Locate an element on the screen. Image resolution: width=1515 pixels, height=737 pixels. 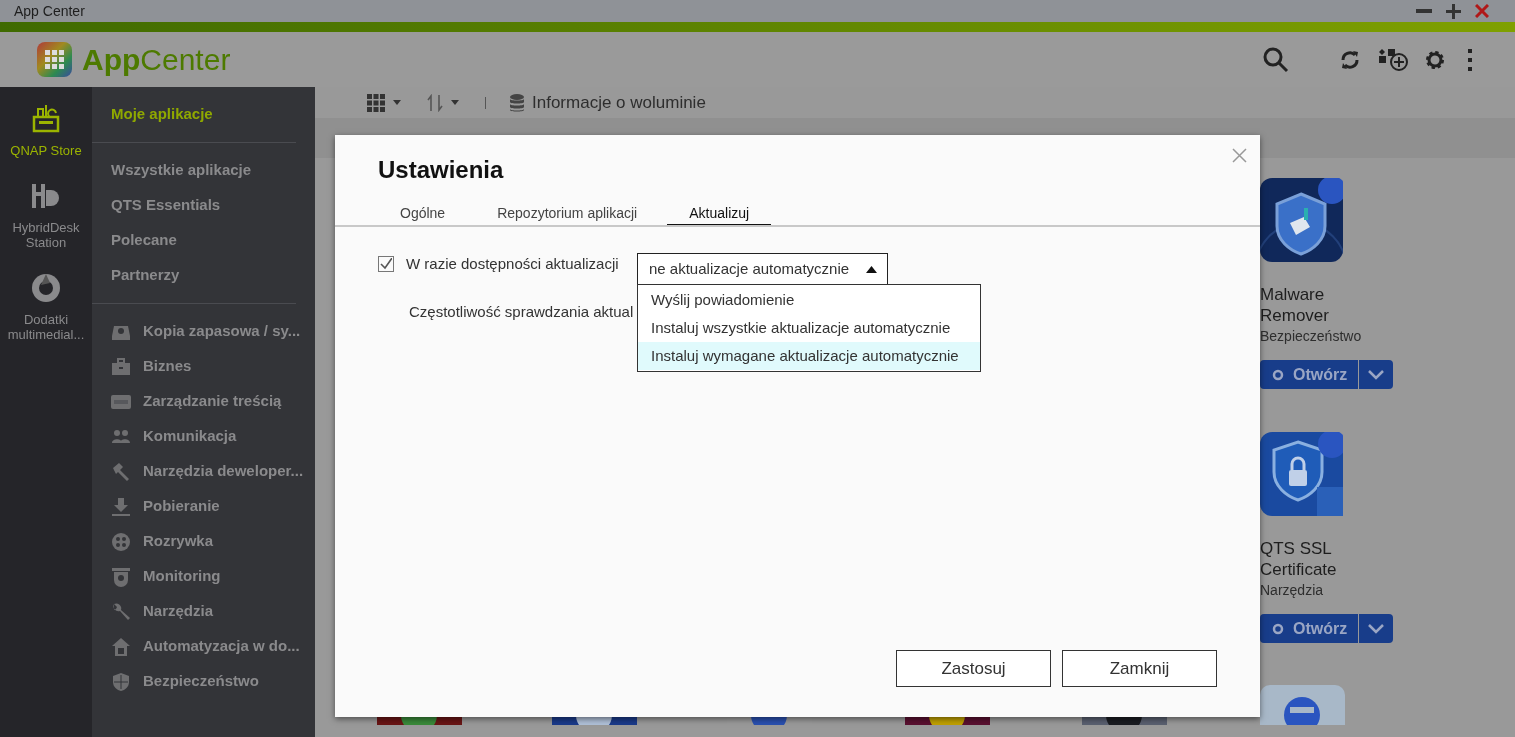
category-item: Narzędzia is located at coordinates (178, 611).